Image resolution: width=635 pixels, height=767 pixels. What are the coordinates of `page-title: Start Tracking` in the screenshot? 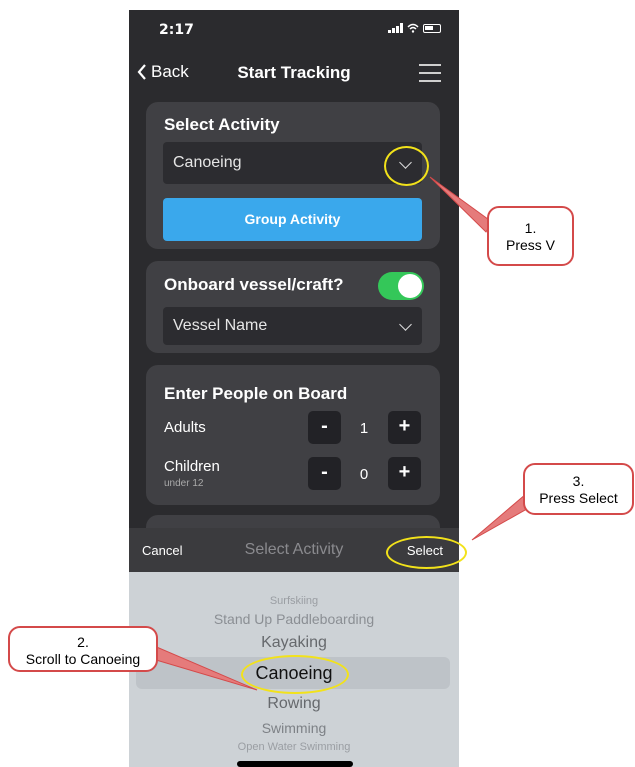 It's located at (294, 72).